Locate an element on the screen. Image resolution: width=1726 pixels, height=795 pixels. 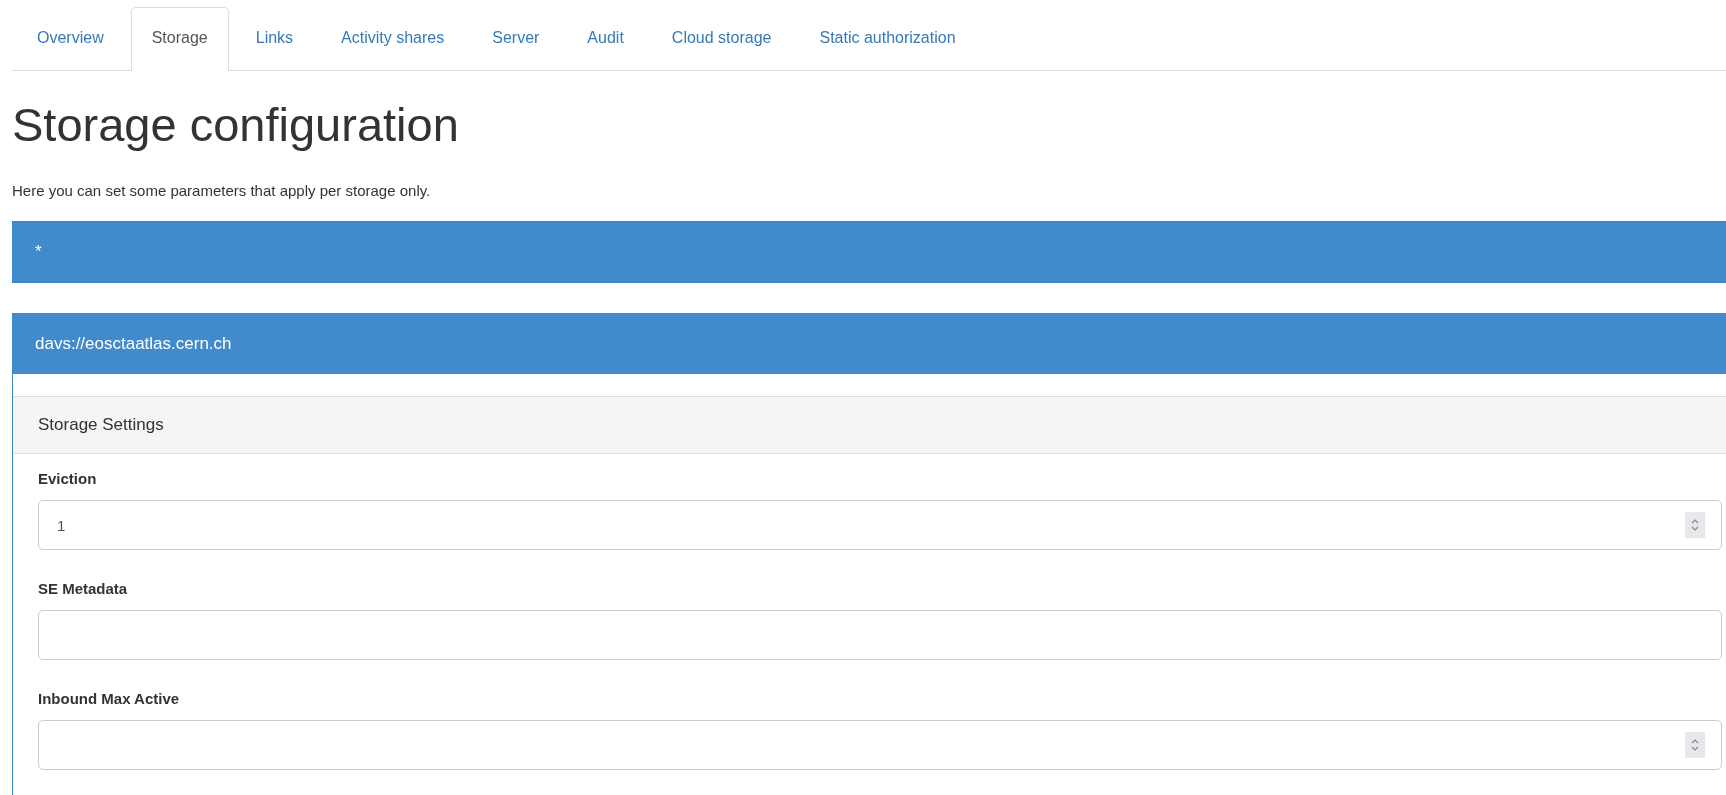
description: Here you can set some parameters that apply per storage only. is located at coordinates (222, 191).